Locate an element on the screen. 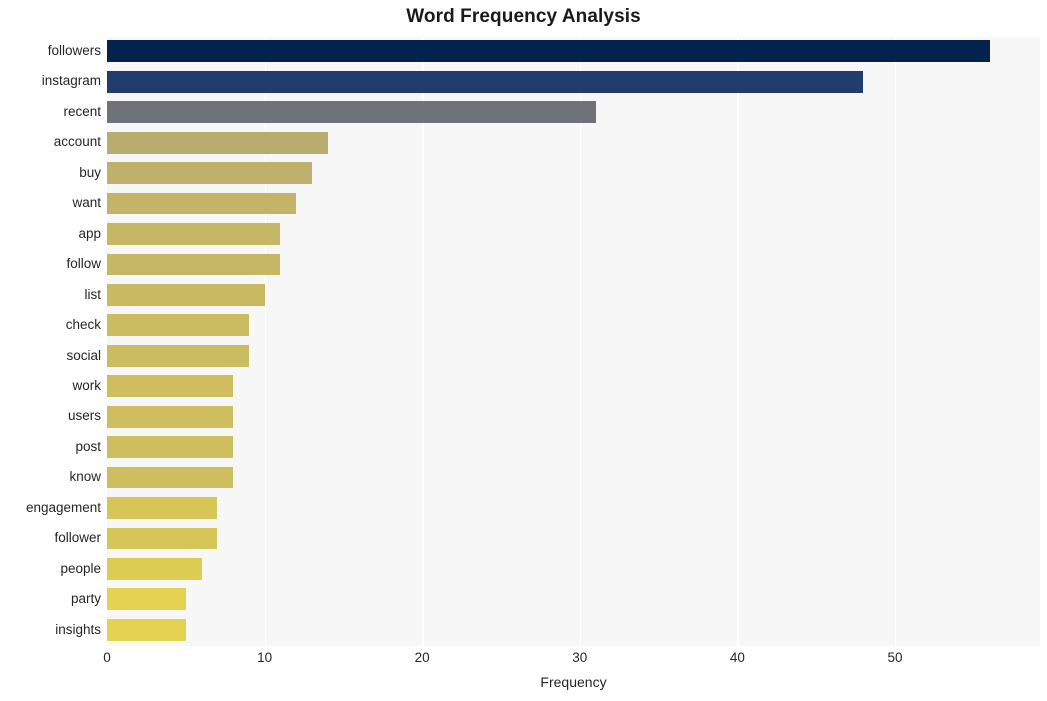  bar-people is located at coordinates (154, 569).